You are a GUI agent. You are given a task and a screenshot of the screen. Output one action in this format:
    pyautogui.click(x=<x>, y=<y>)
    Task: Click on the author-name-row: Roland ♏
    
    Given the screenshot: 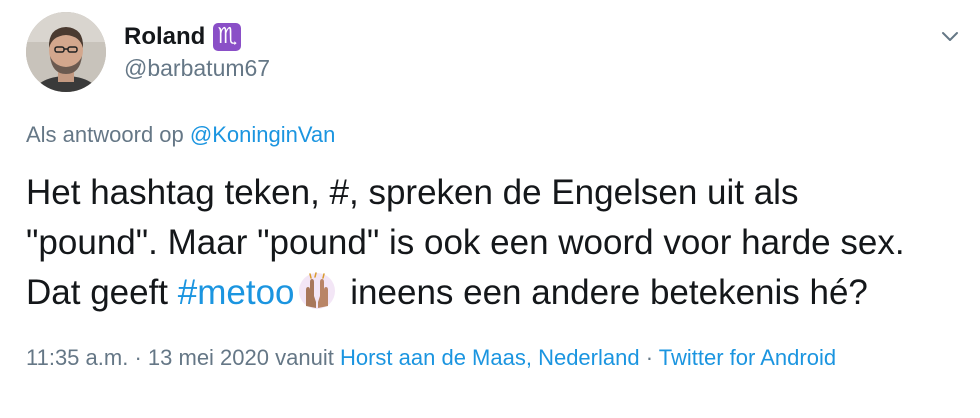 What is the action you would take?
    pyautogui.click(x=183, y=37)
    